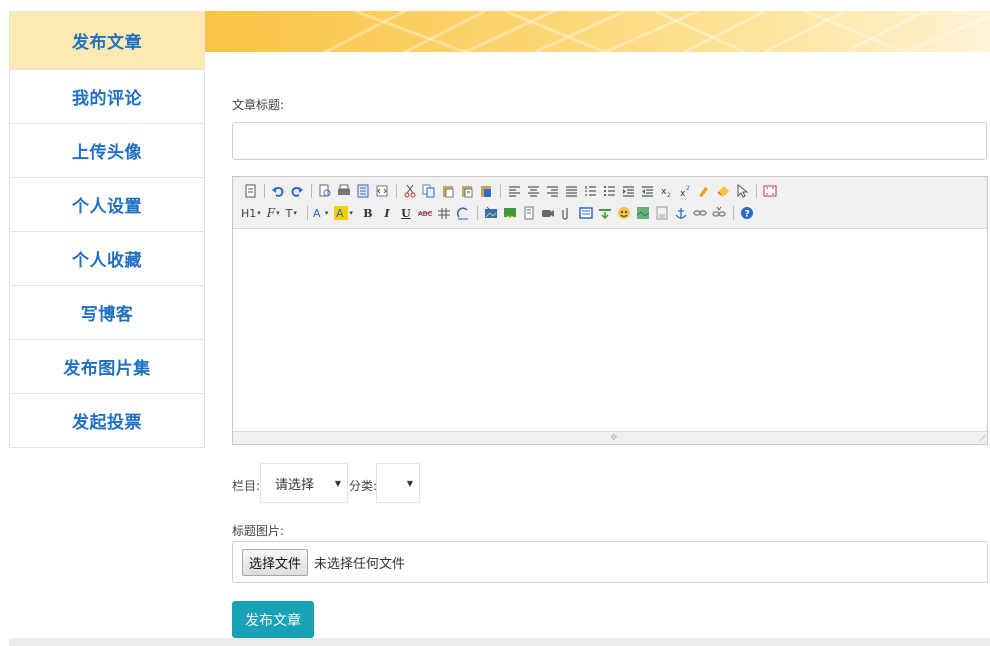  I want to click on select-all-icon, so click(742, 191).